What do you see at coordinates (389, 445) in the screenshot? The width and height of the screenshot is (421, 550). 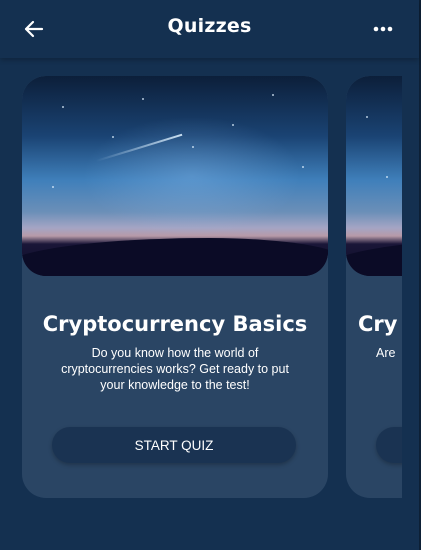 I see `start-quiz-button` at bounding box center [389, 445].